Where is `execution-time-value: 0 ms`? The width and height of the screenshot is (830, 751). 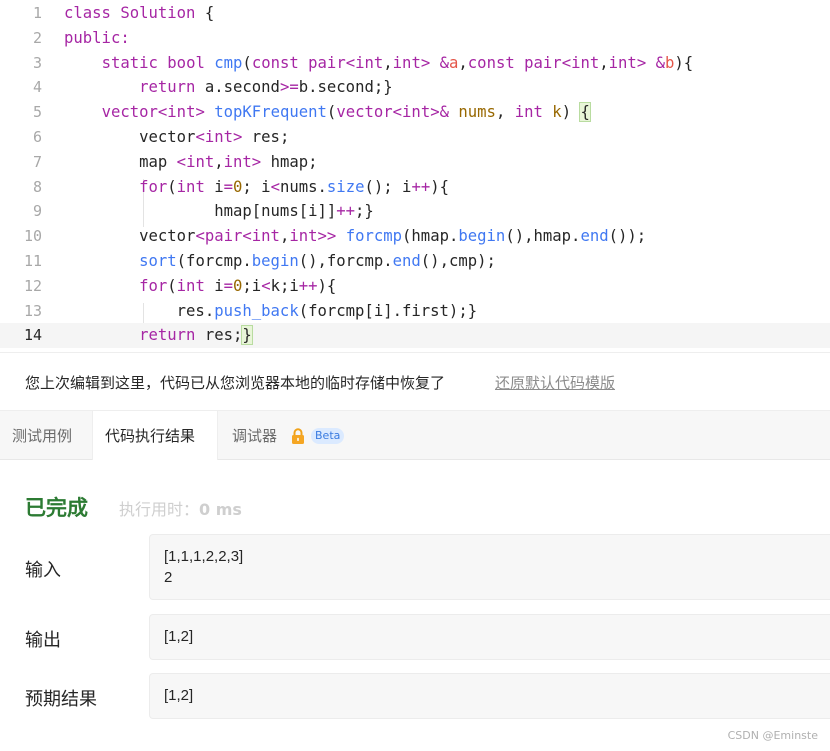
execution-time-value: 0 ms is located at coordinates (220, 509).